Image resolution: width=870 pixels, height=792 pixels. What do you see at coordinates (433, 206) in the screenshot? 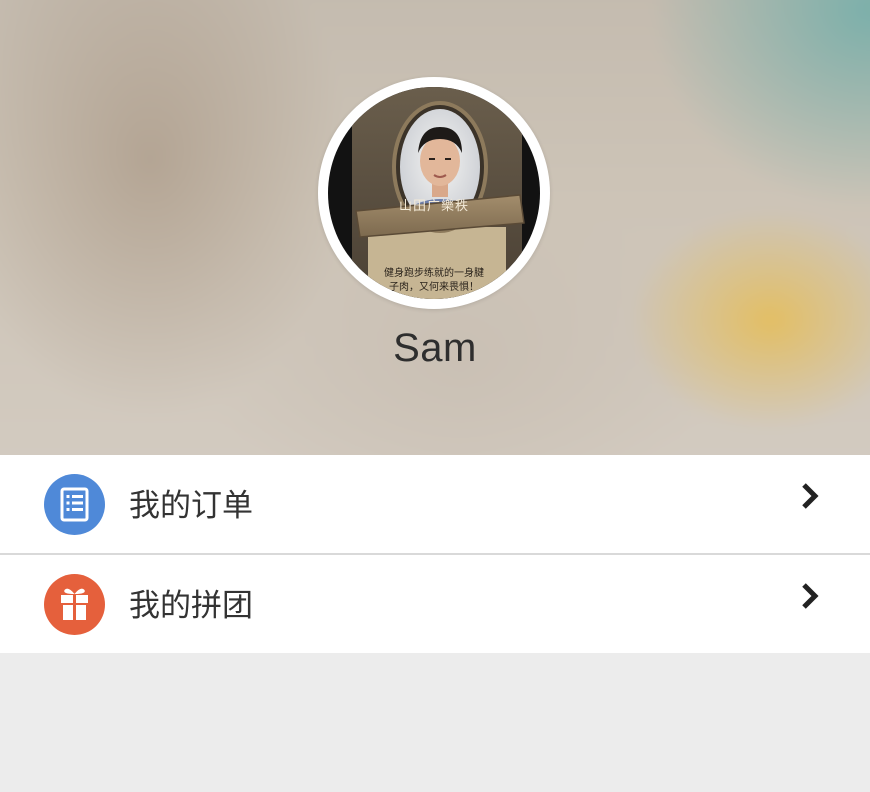
I see `card-banner-text: 山田广樂秩` at bounding box center [433, 206].